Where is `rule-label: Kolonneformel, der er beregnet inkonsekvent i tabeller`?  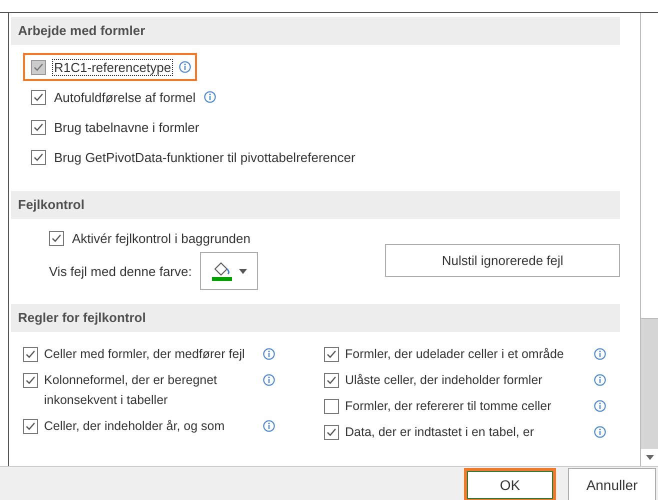
rule-label: Kolonneformel, der er beregnet inkonsekvent i tabeller is located at coordinates (131, 390).